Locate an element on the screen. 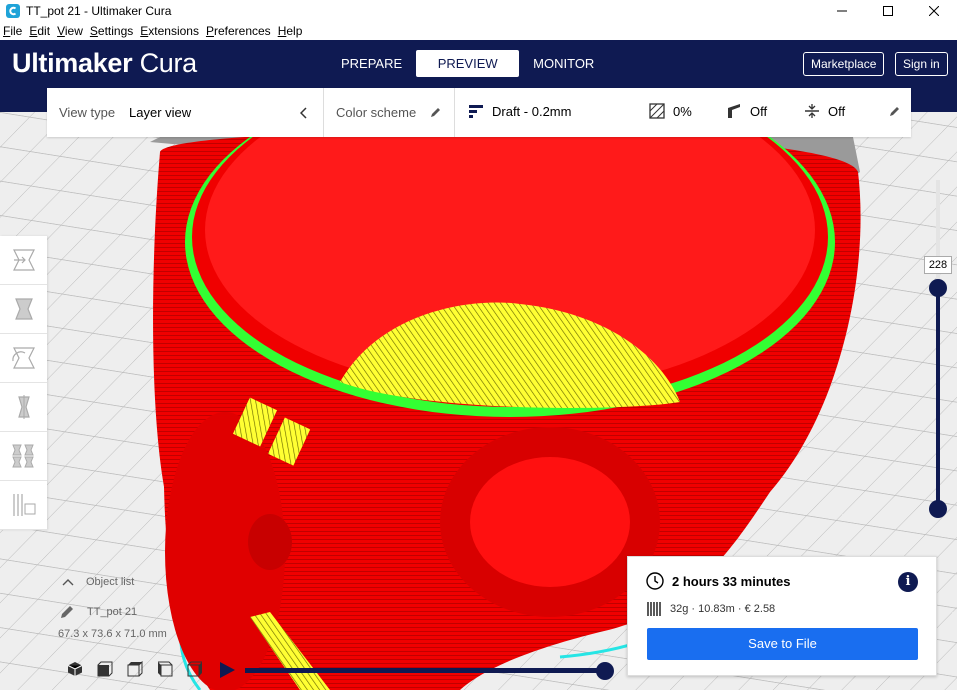  menu-edit: Edit is located at coordinates (39, 31).